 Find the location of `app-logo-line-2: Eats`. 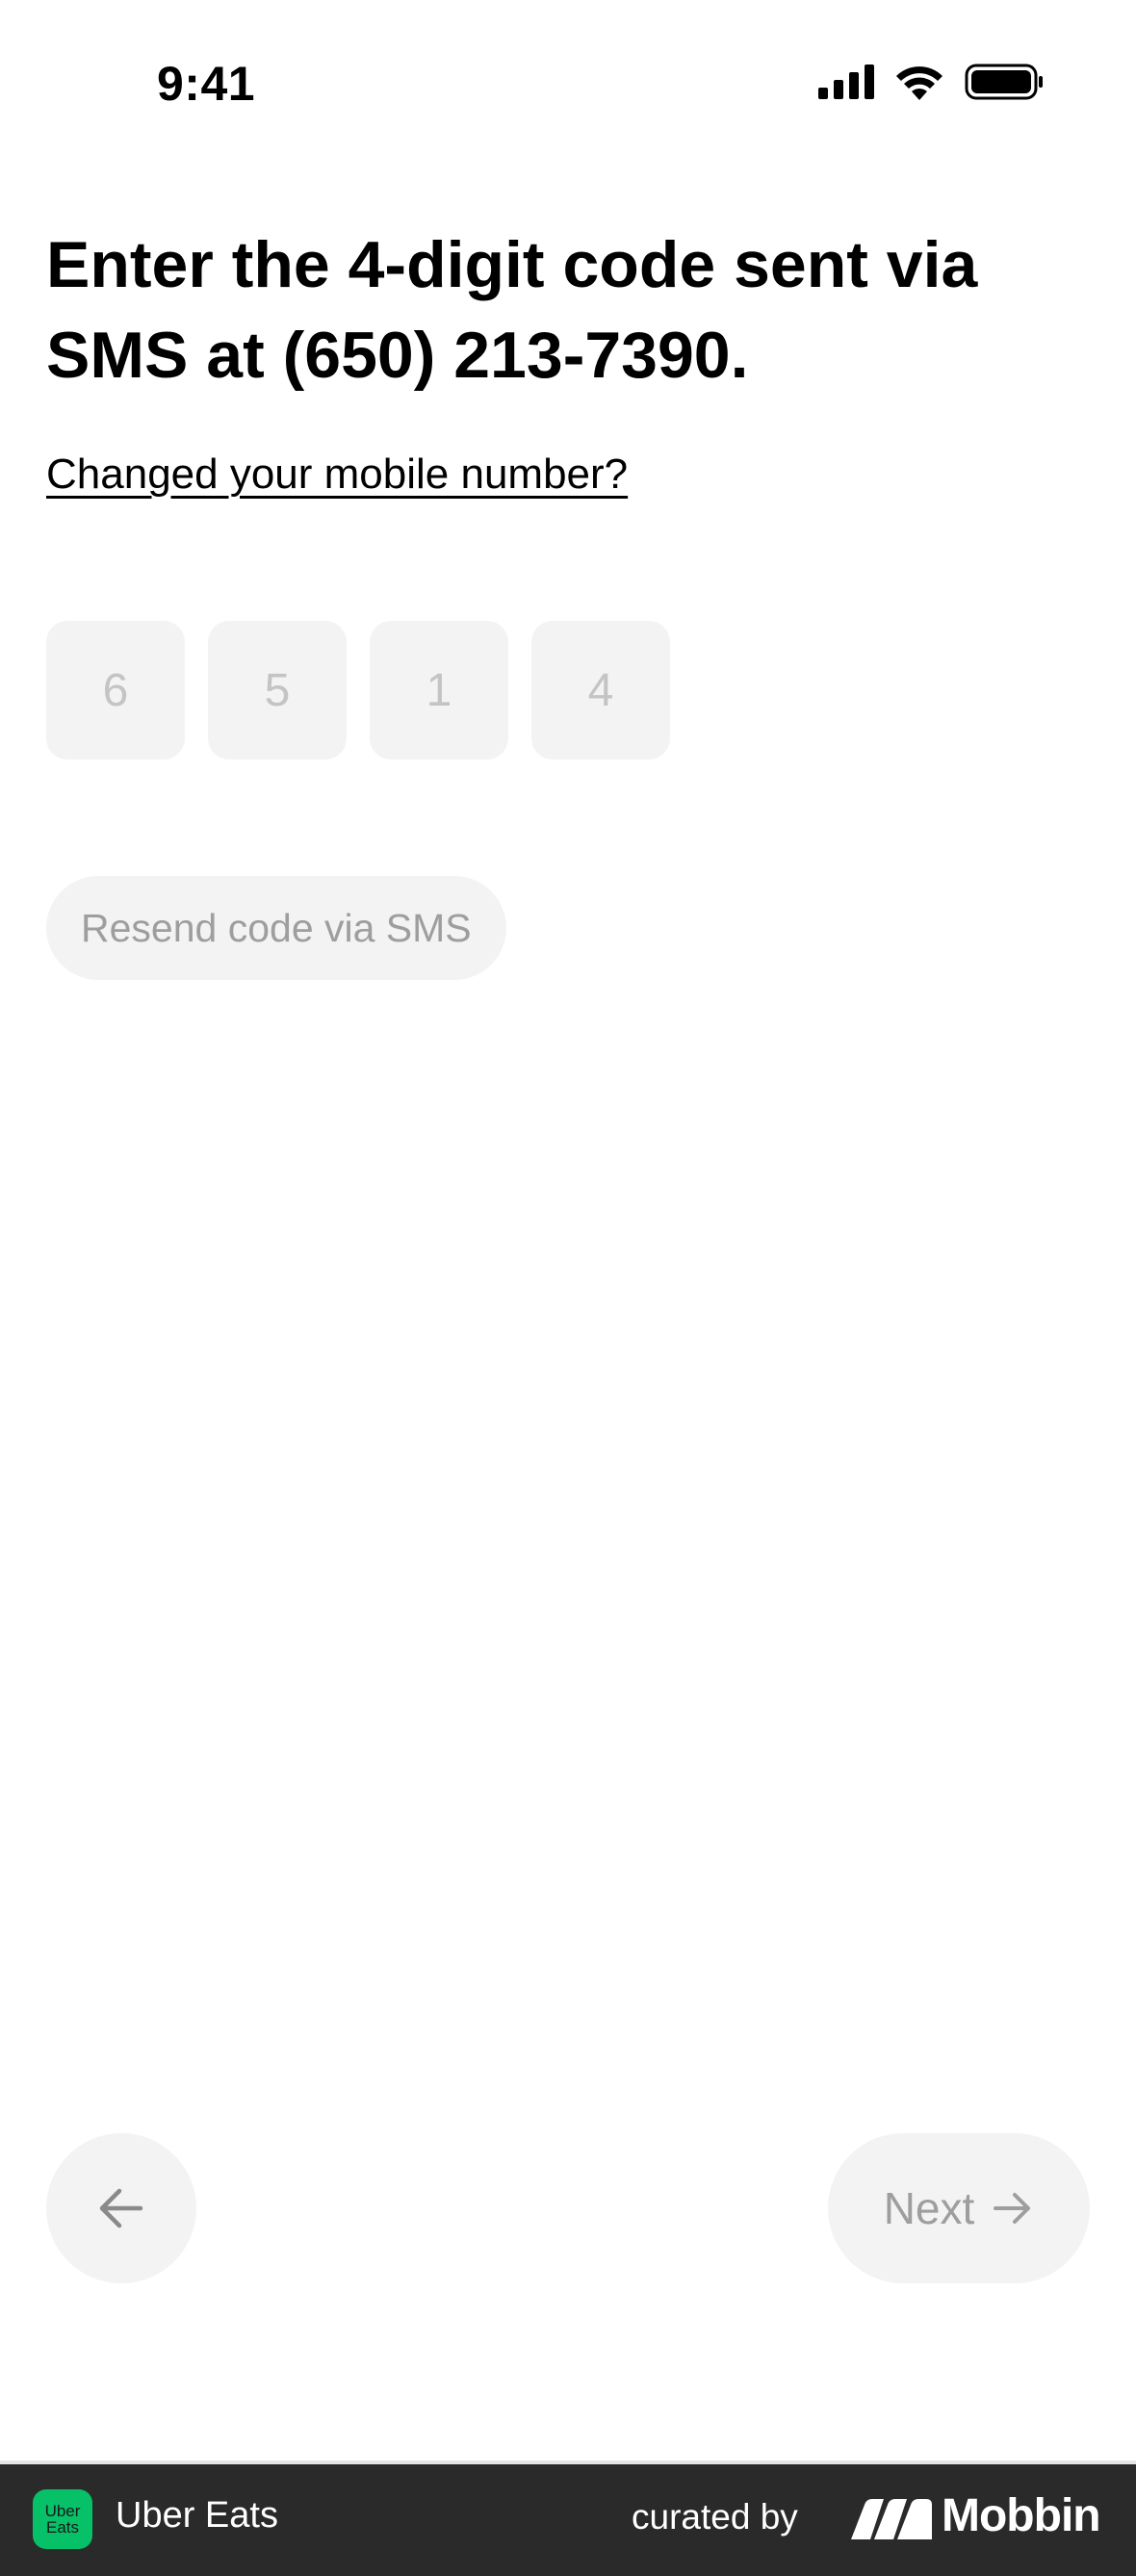

app-logo-line-2: Eats is located at coordinates (63, 2527).